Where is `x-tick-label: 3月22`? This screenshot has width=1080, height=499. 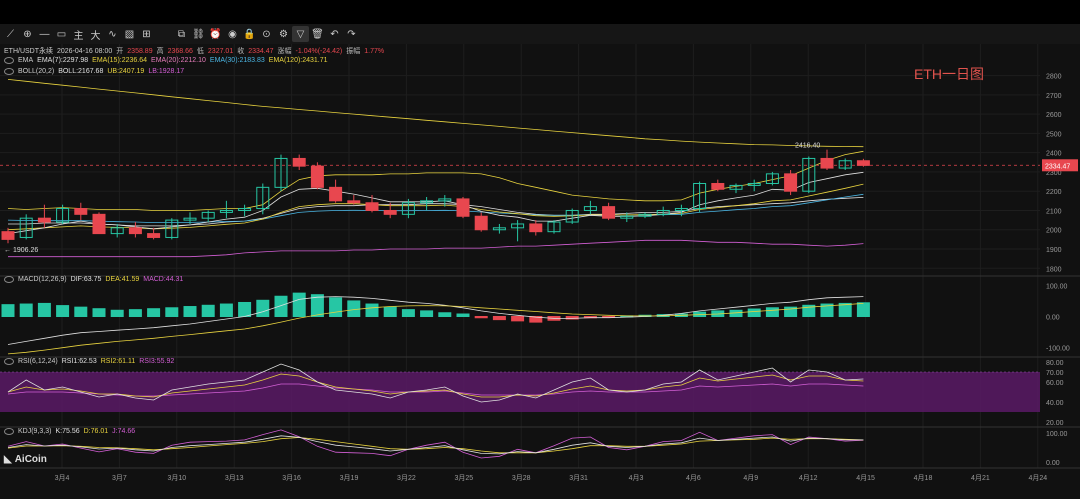 x-tick-label: 3月22 is located at coordinates (406, 478).